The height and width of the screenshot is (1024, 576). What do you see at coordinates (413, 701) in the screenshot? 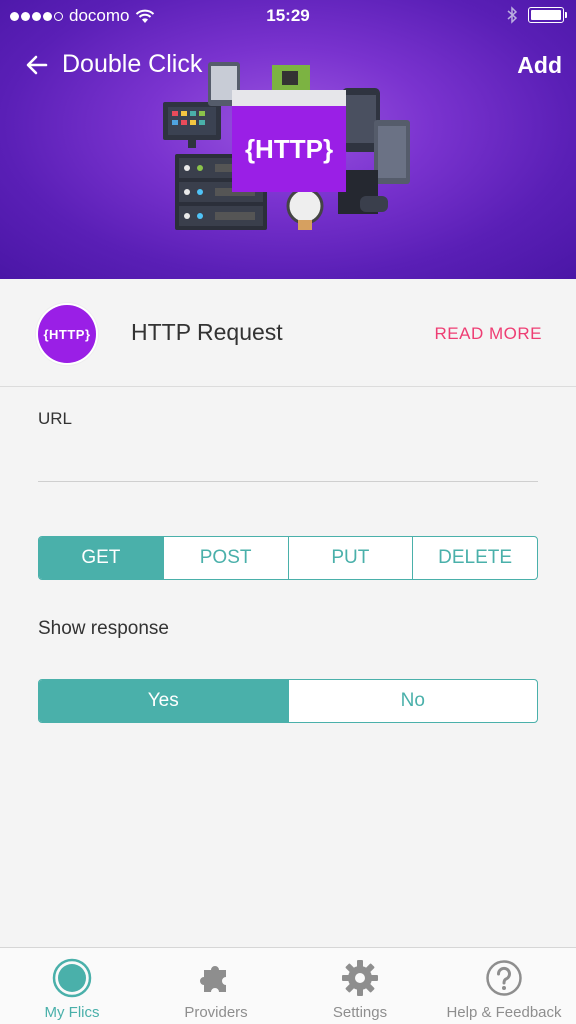
I see `response-no-option: No` at bounding box center [413, 701].